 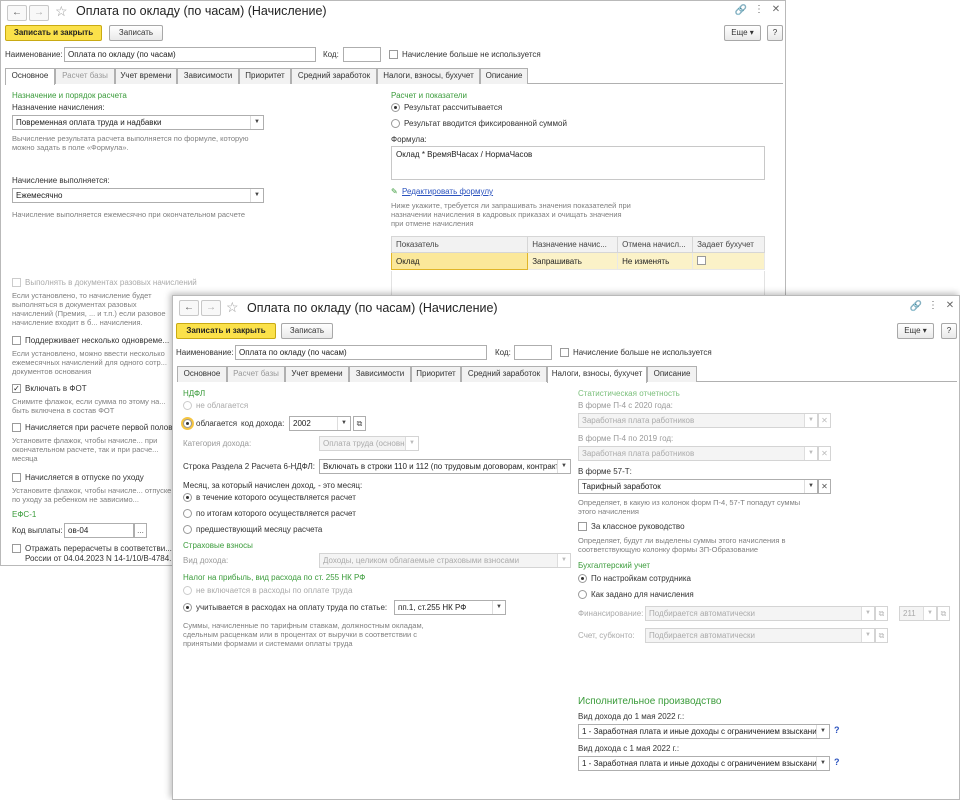 What do you see at coordinates (573, 261) in the screenshot?
I see `cell-assign: Запрашивать` at bounding box center [573, 261].